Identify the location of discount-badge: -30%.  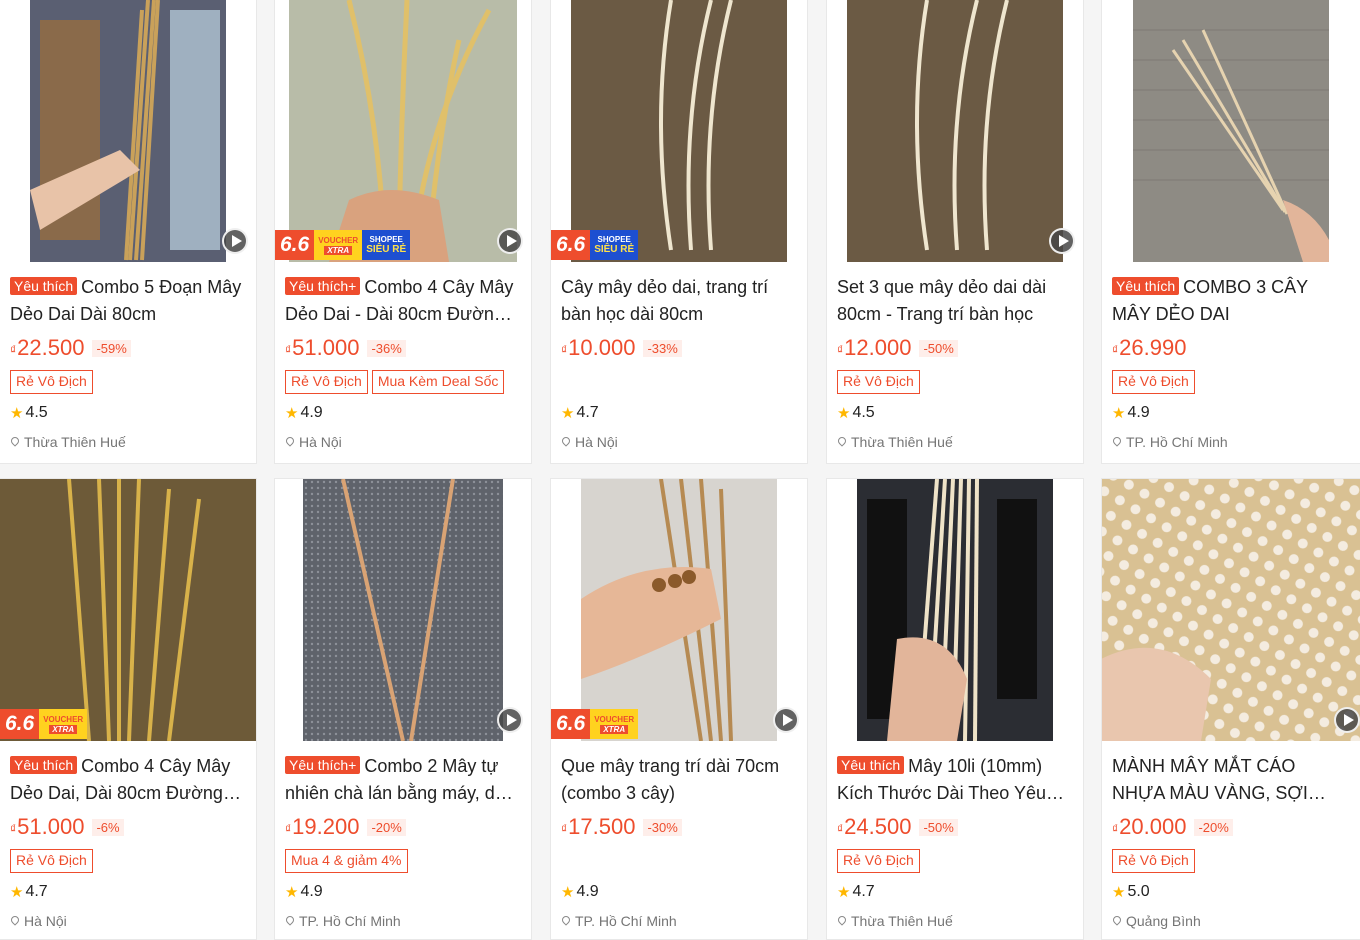
(662, 827).